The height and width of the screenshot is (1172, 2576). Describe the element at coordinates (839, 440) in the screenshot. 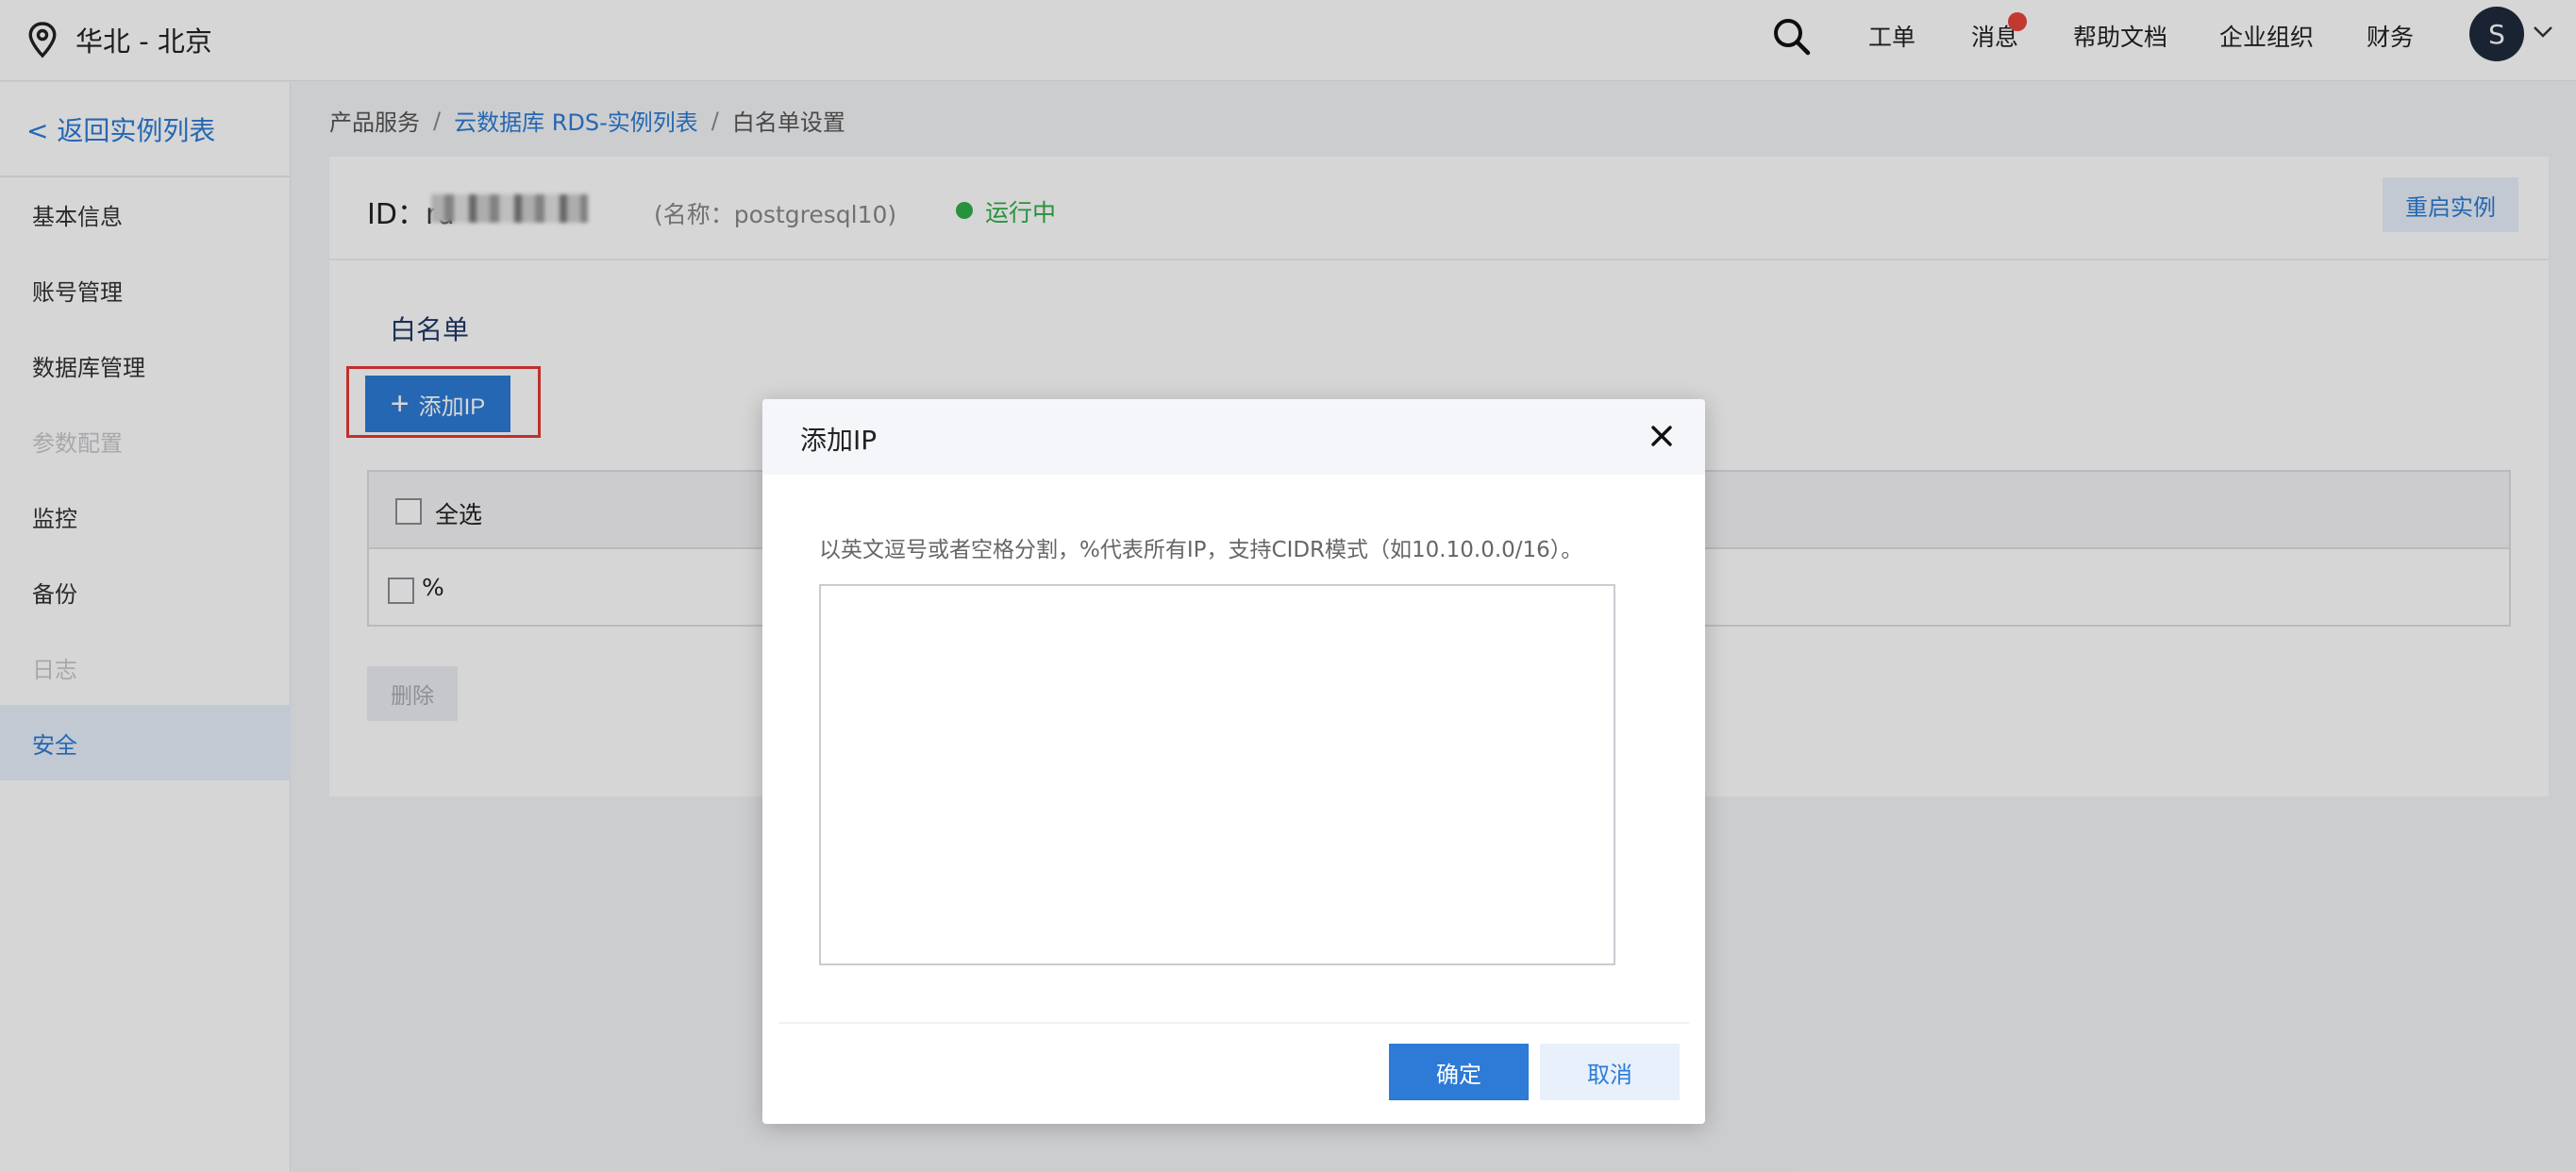

I see `dialog-title: 添加IP` at that location.